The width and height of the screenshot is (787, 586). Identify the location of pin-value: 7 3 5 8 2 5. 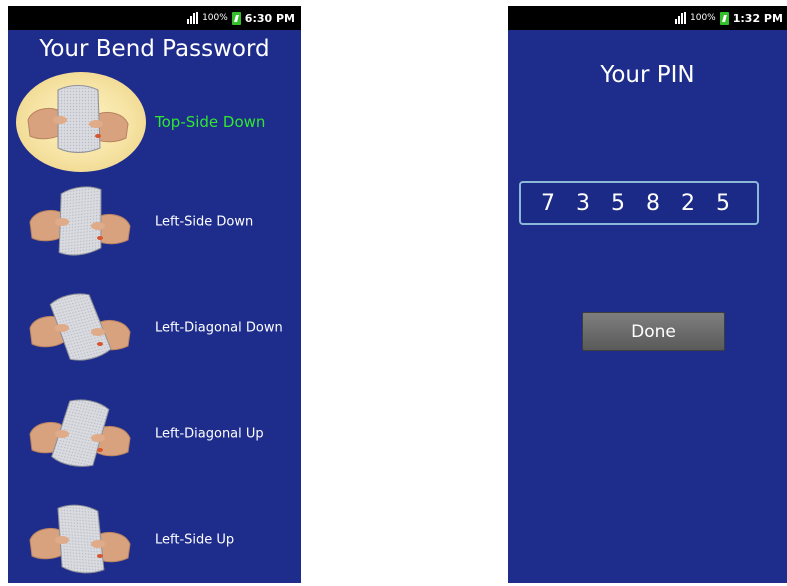
(639, 203).